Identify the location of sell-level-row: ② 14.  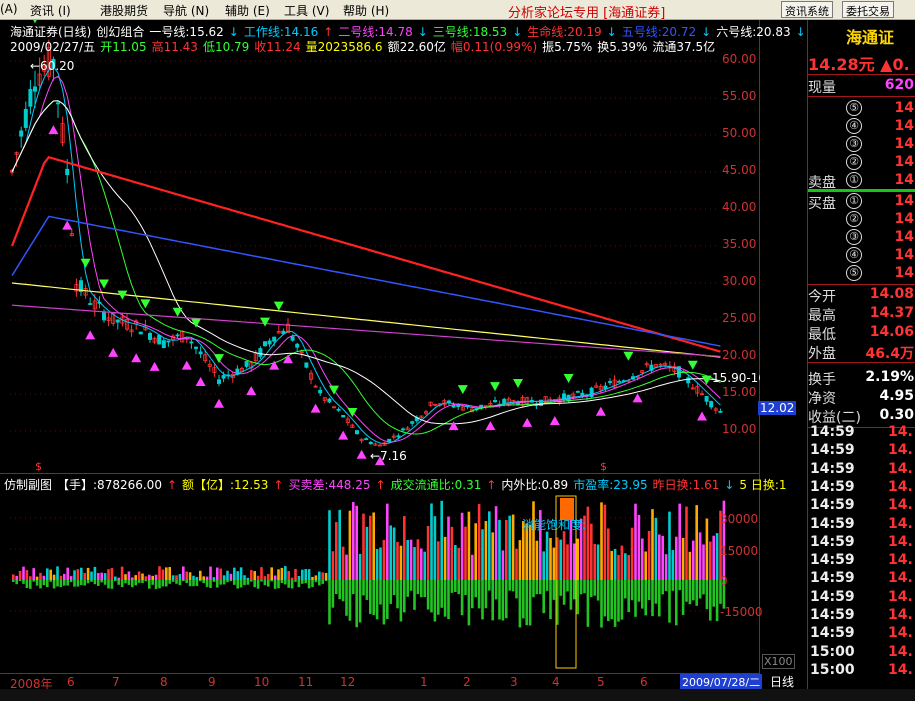
(861, 163).